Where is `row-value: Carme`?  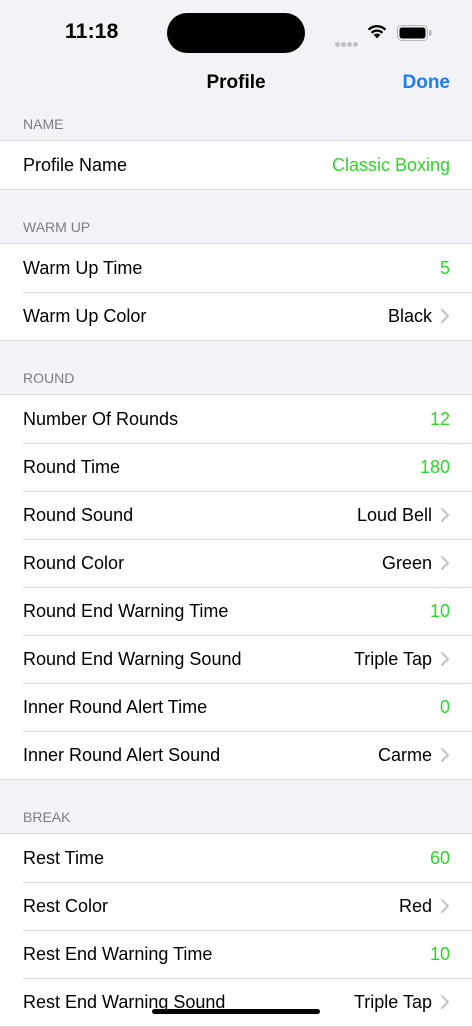
row-value: Carme is located at coordinates (404, 754).